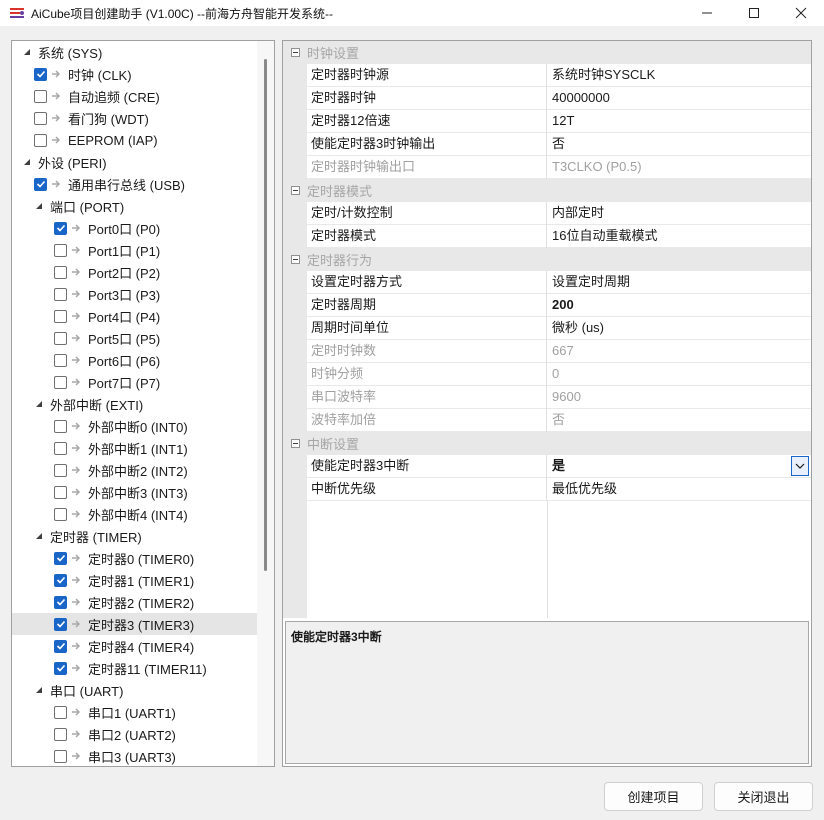 The height and width of the screenshot is (820, 824). I want to click on tree-item: 定时器 (TIMER), so click(134, 536).